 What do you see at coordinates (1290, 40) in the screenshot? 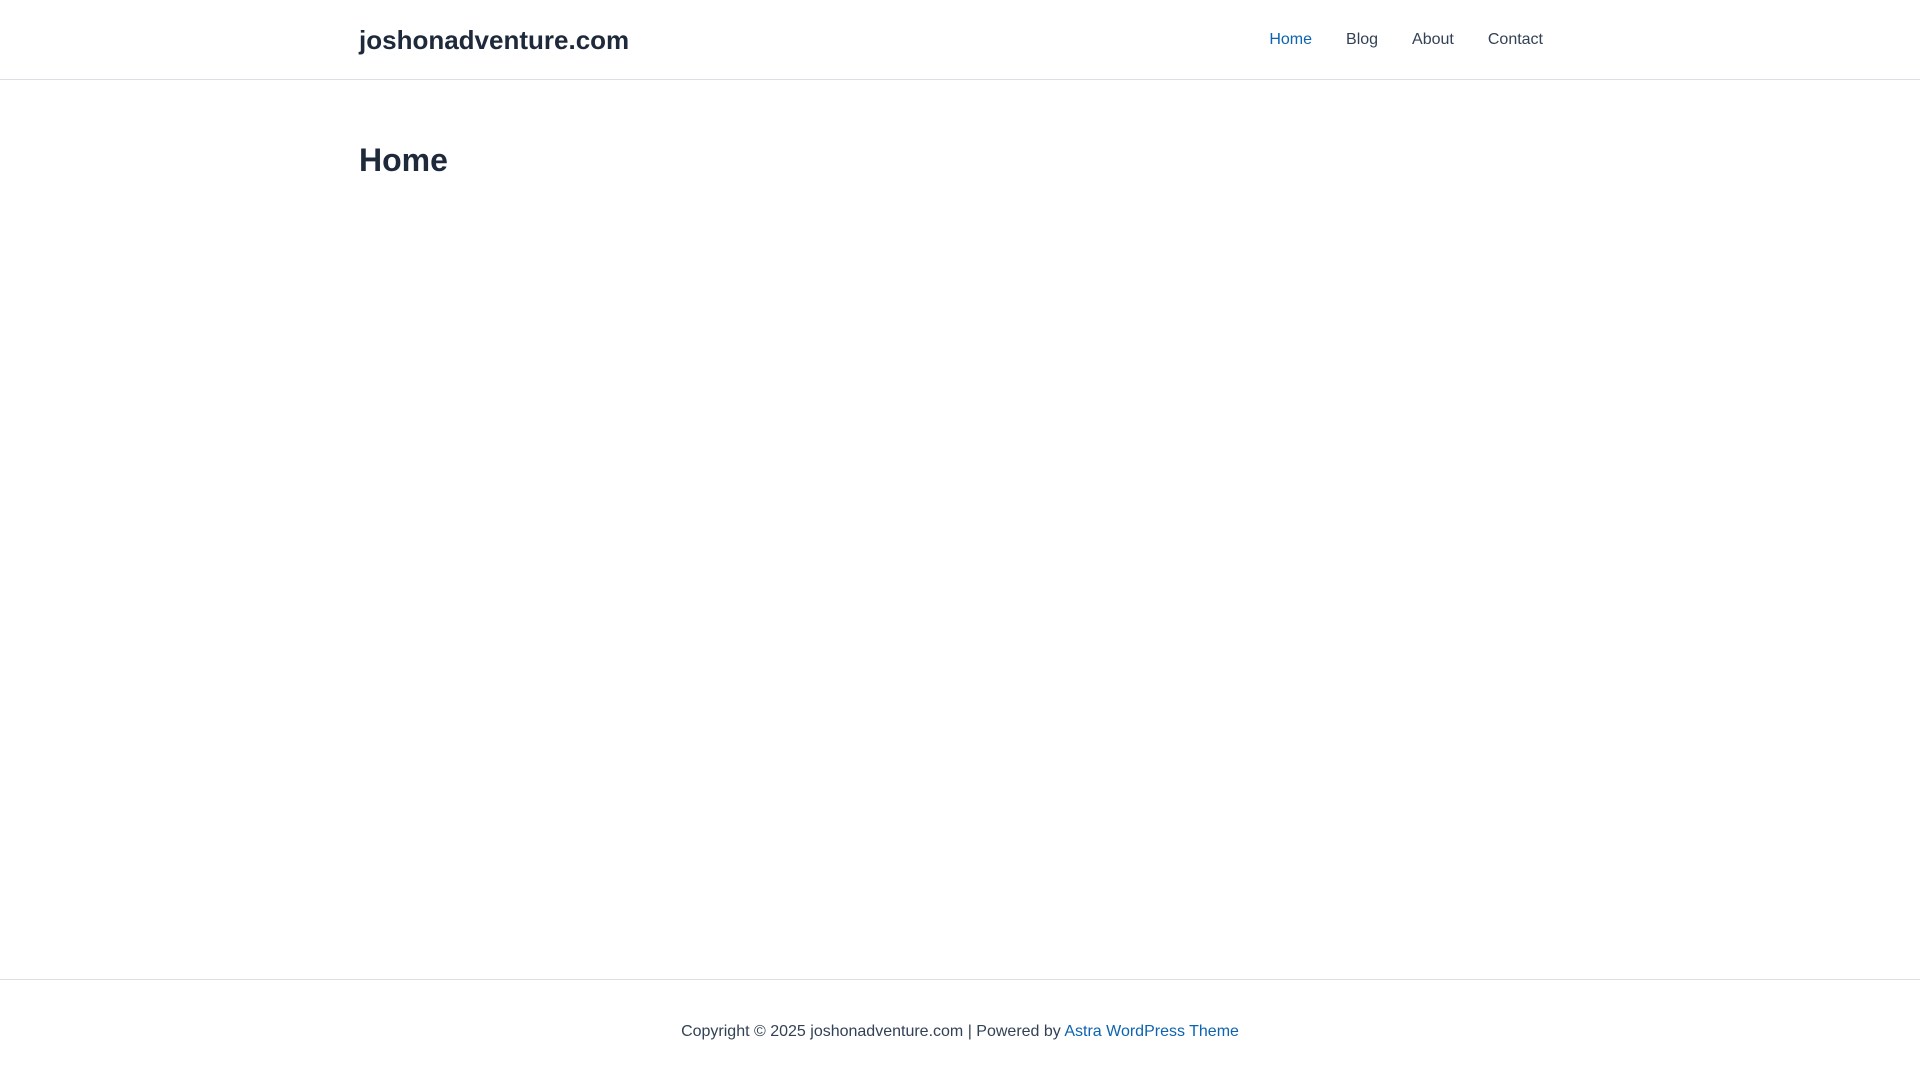
I see `nav-item-home: Home` at bounding box center [1290, 40].